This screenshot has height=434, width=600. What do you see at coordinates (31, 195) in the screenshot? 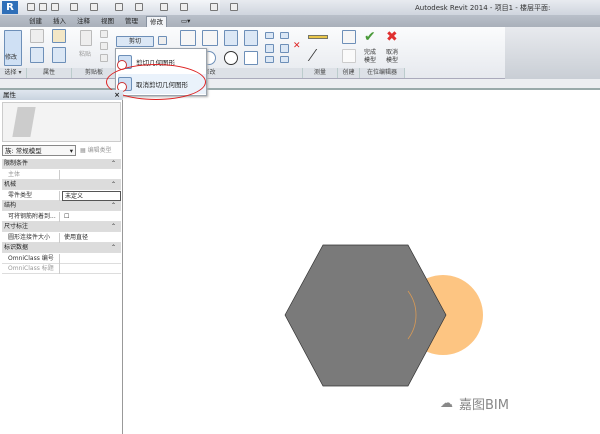
I see `property-name: 零件类型` at bounding box center [31, 195].